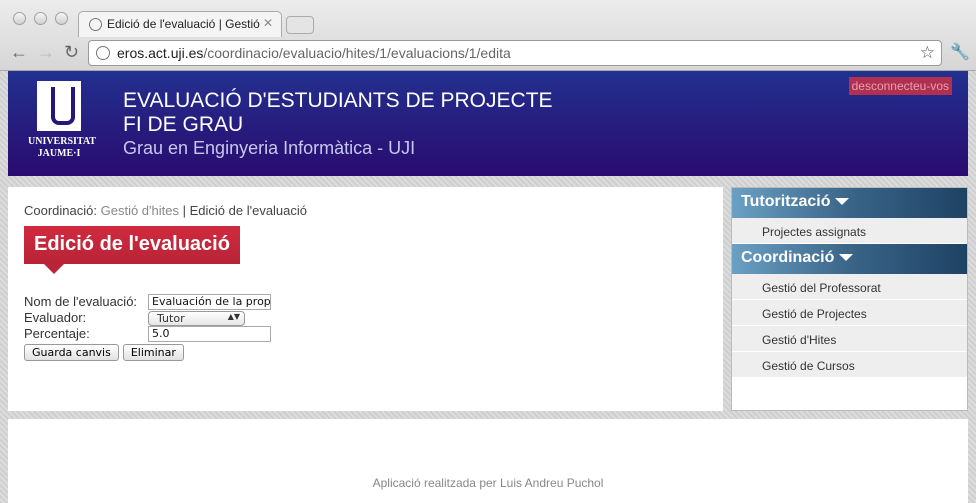 Image resolution: width=976 pixels, height=503 pixels. I want to click on zoom-window-button, so click(61, 18).